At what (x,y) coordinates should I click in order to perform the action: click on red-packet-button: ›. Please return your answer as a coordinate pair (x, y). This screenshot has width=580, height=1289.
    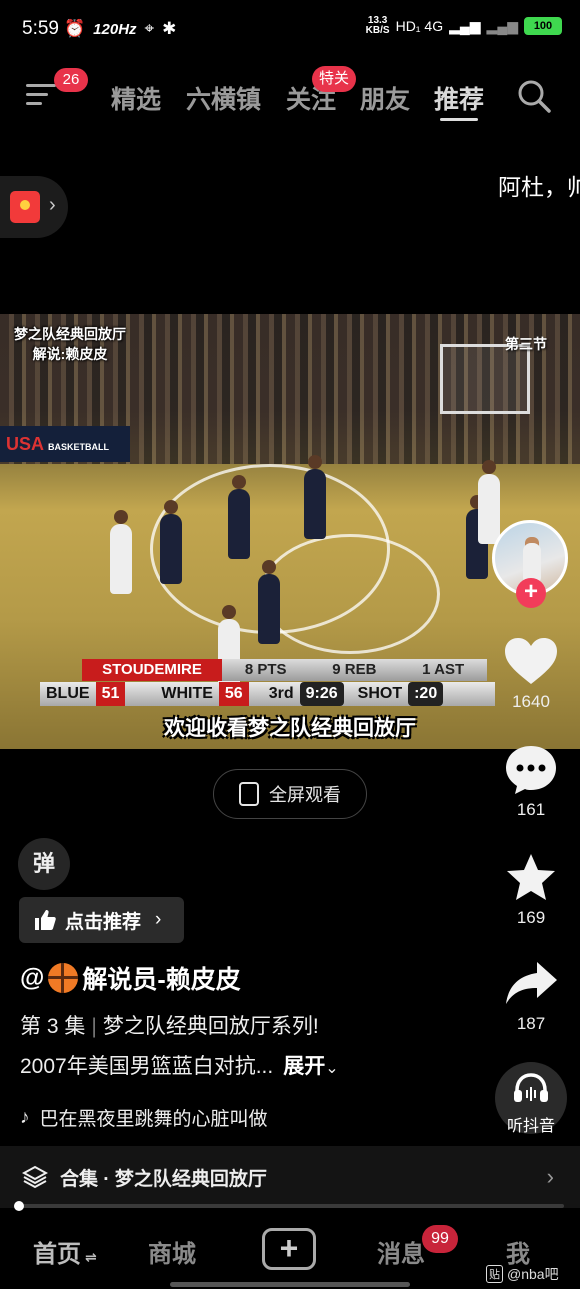
    Looking at the image, I should click on (34, 207).